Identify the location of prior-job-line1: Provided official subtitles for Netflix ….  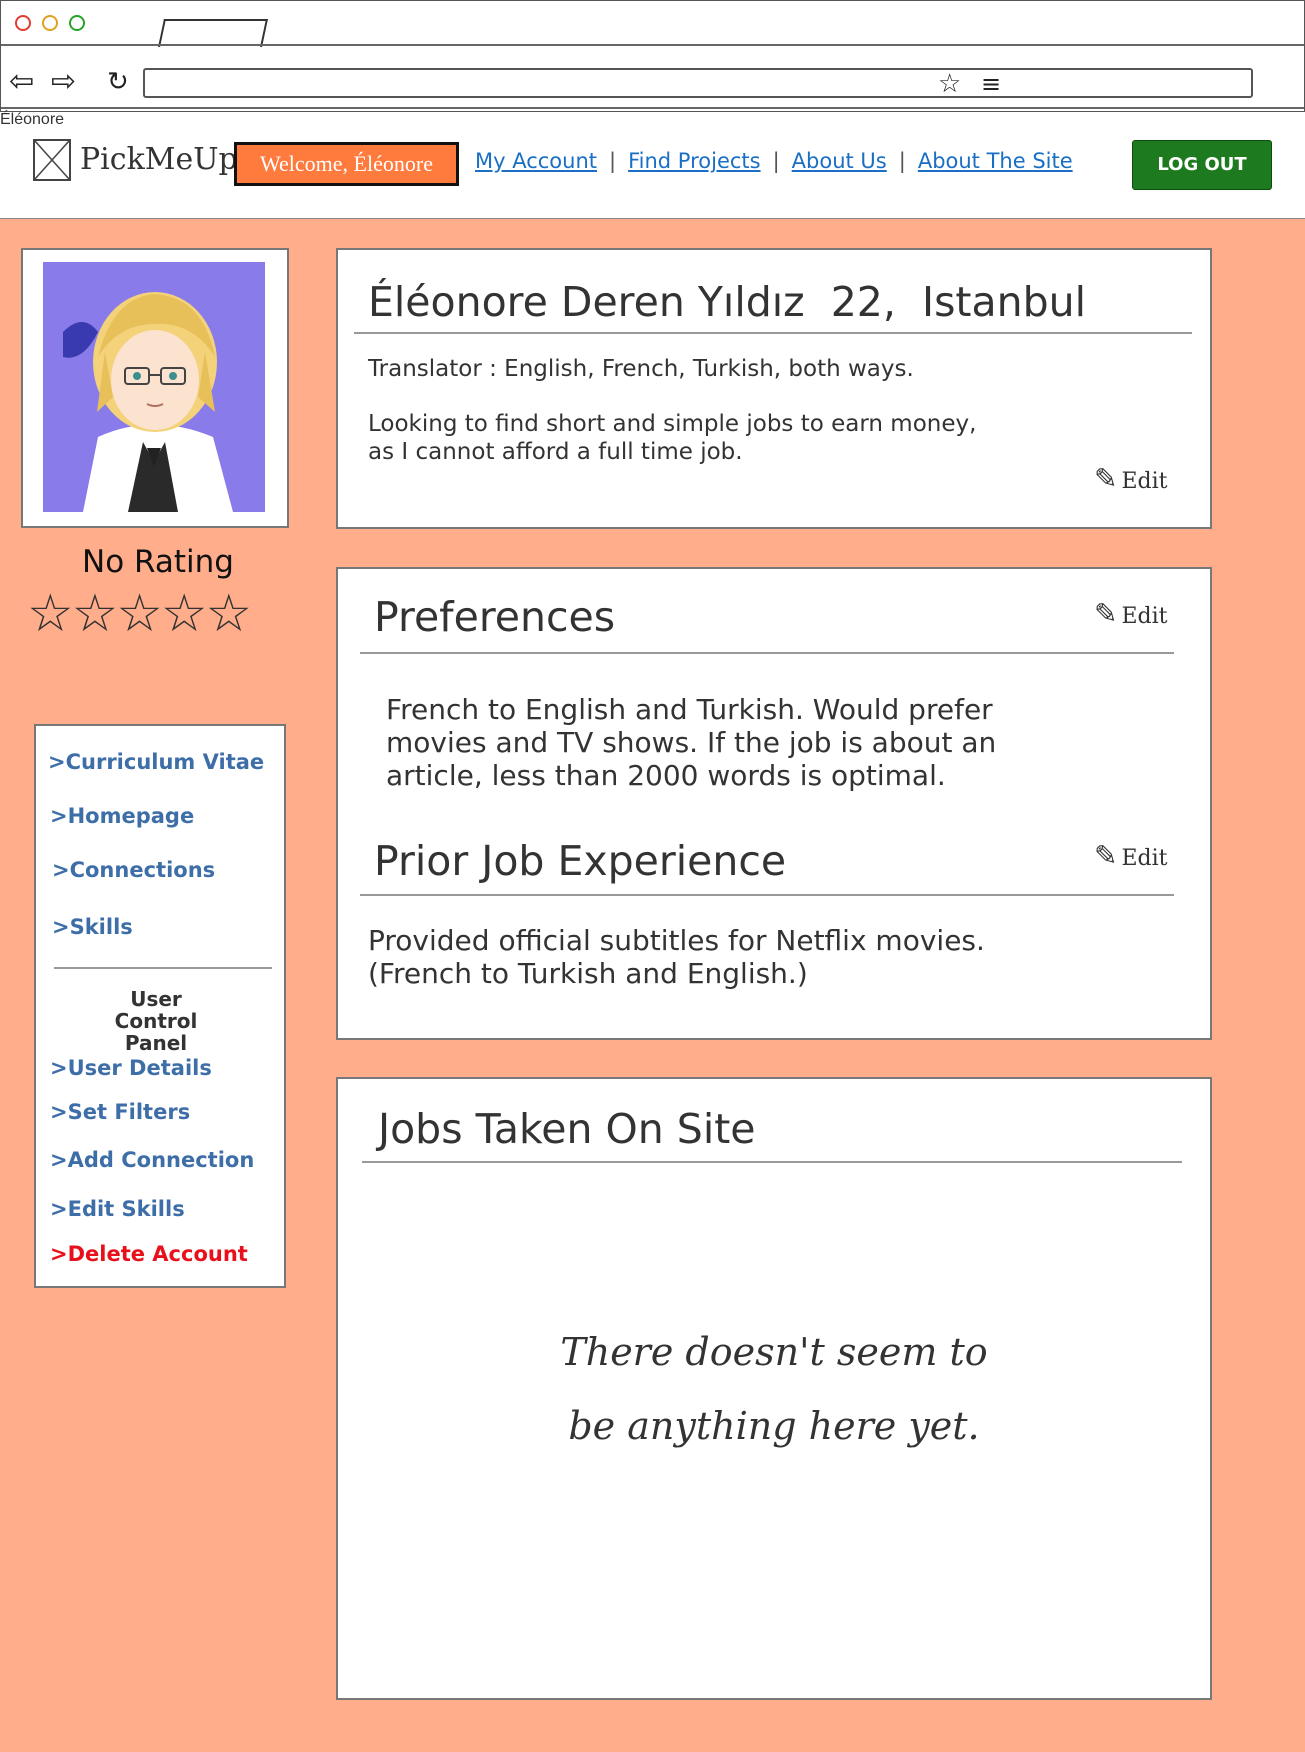
(676, 940).